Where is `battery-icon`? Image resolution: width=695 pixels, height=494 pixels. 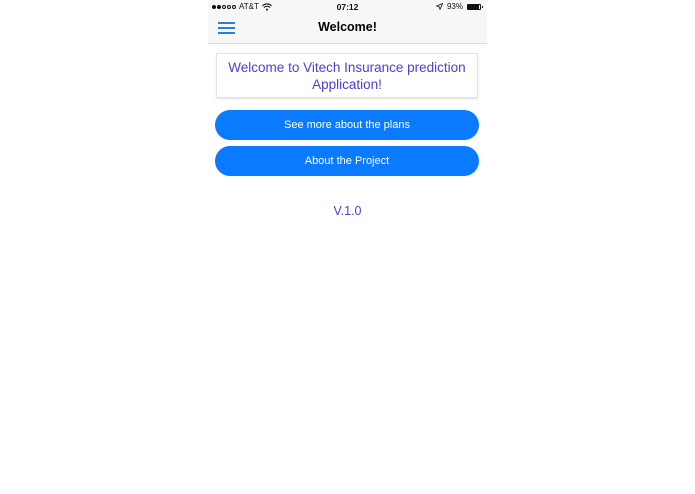 battery-icon is located at coordinates (475, 6).